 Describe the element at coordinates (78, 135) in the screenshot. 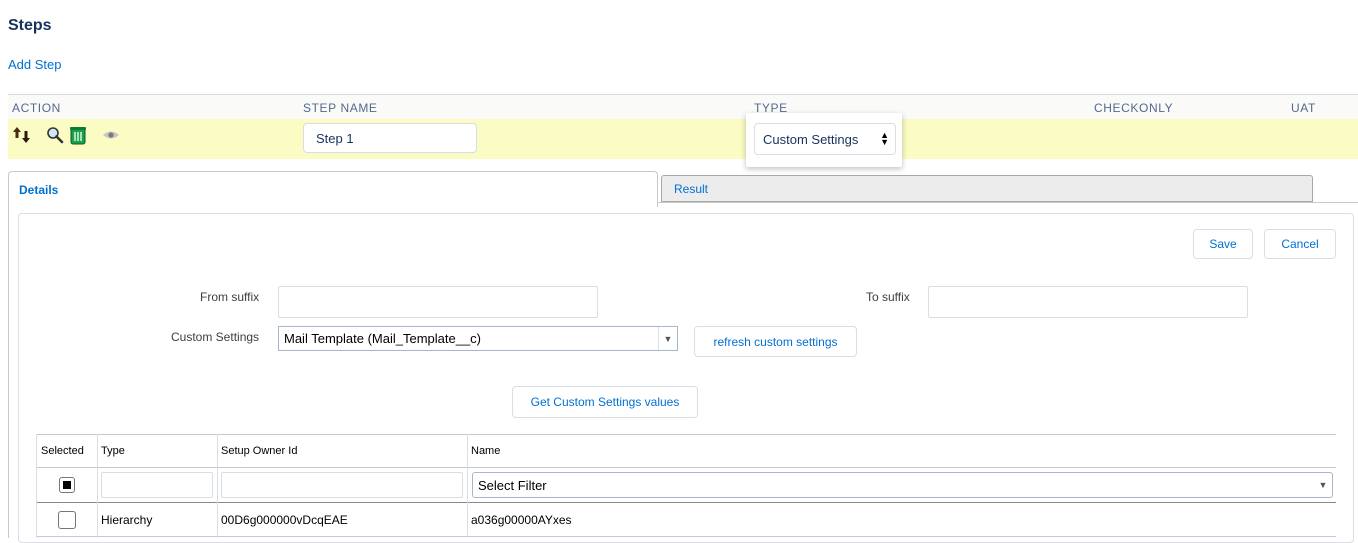

I see `trash-bin-icon` at that location.